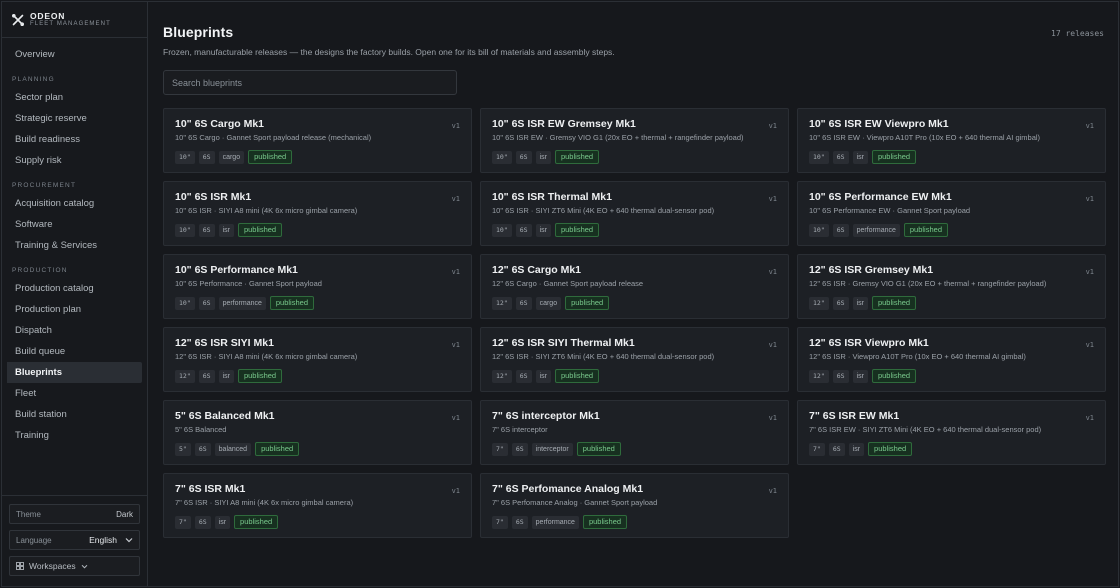 The width and height of the screenshot is (1120, 588). I want to click on tag-chip: 5", so click(183, 449).